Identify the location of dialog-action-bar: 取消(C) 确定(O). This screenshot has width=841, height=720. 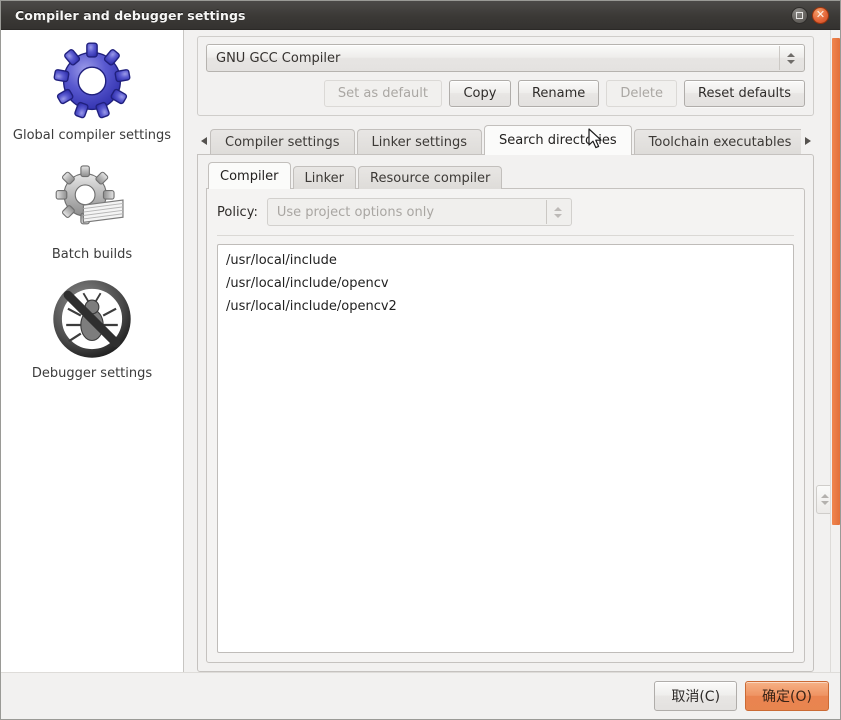
(420, 695).